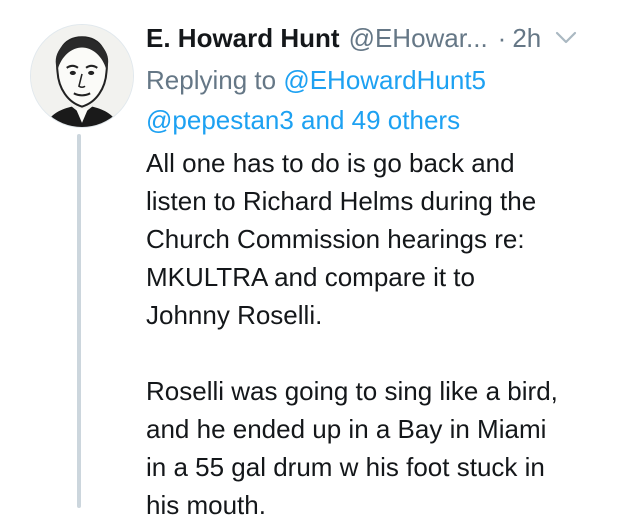 The width and height of the screenshot is (640, 524). I want to click on author-name: E. Howard Hunt, so click(243, 38).